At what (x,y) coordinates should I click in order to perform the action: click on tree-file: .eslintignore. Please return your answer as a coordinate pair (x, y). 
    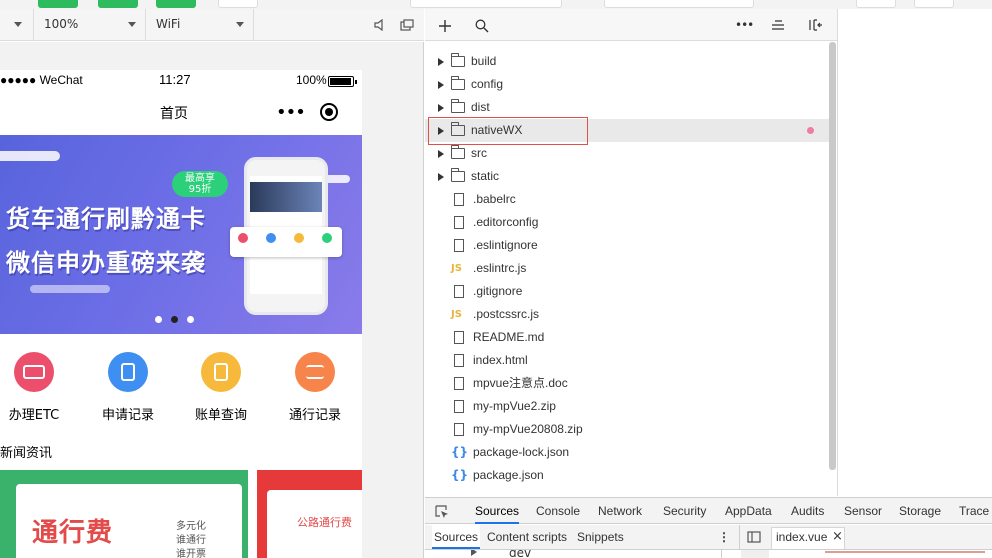
    Looking at the image, I should click on (627, 245).